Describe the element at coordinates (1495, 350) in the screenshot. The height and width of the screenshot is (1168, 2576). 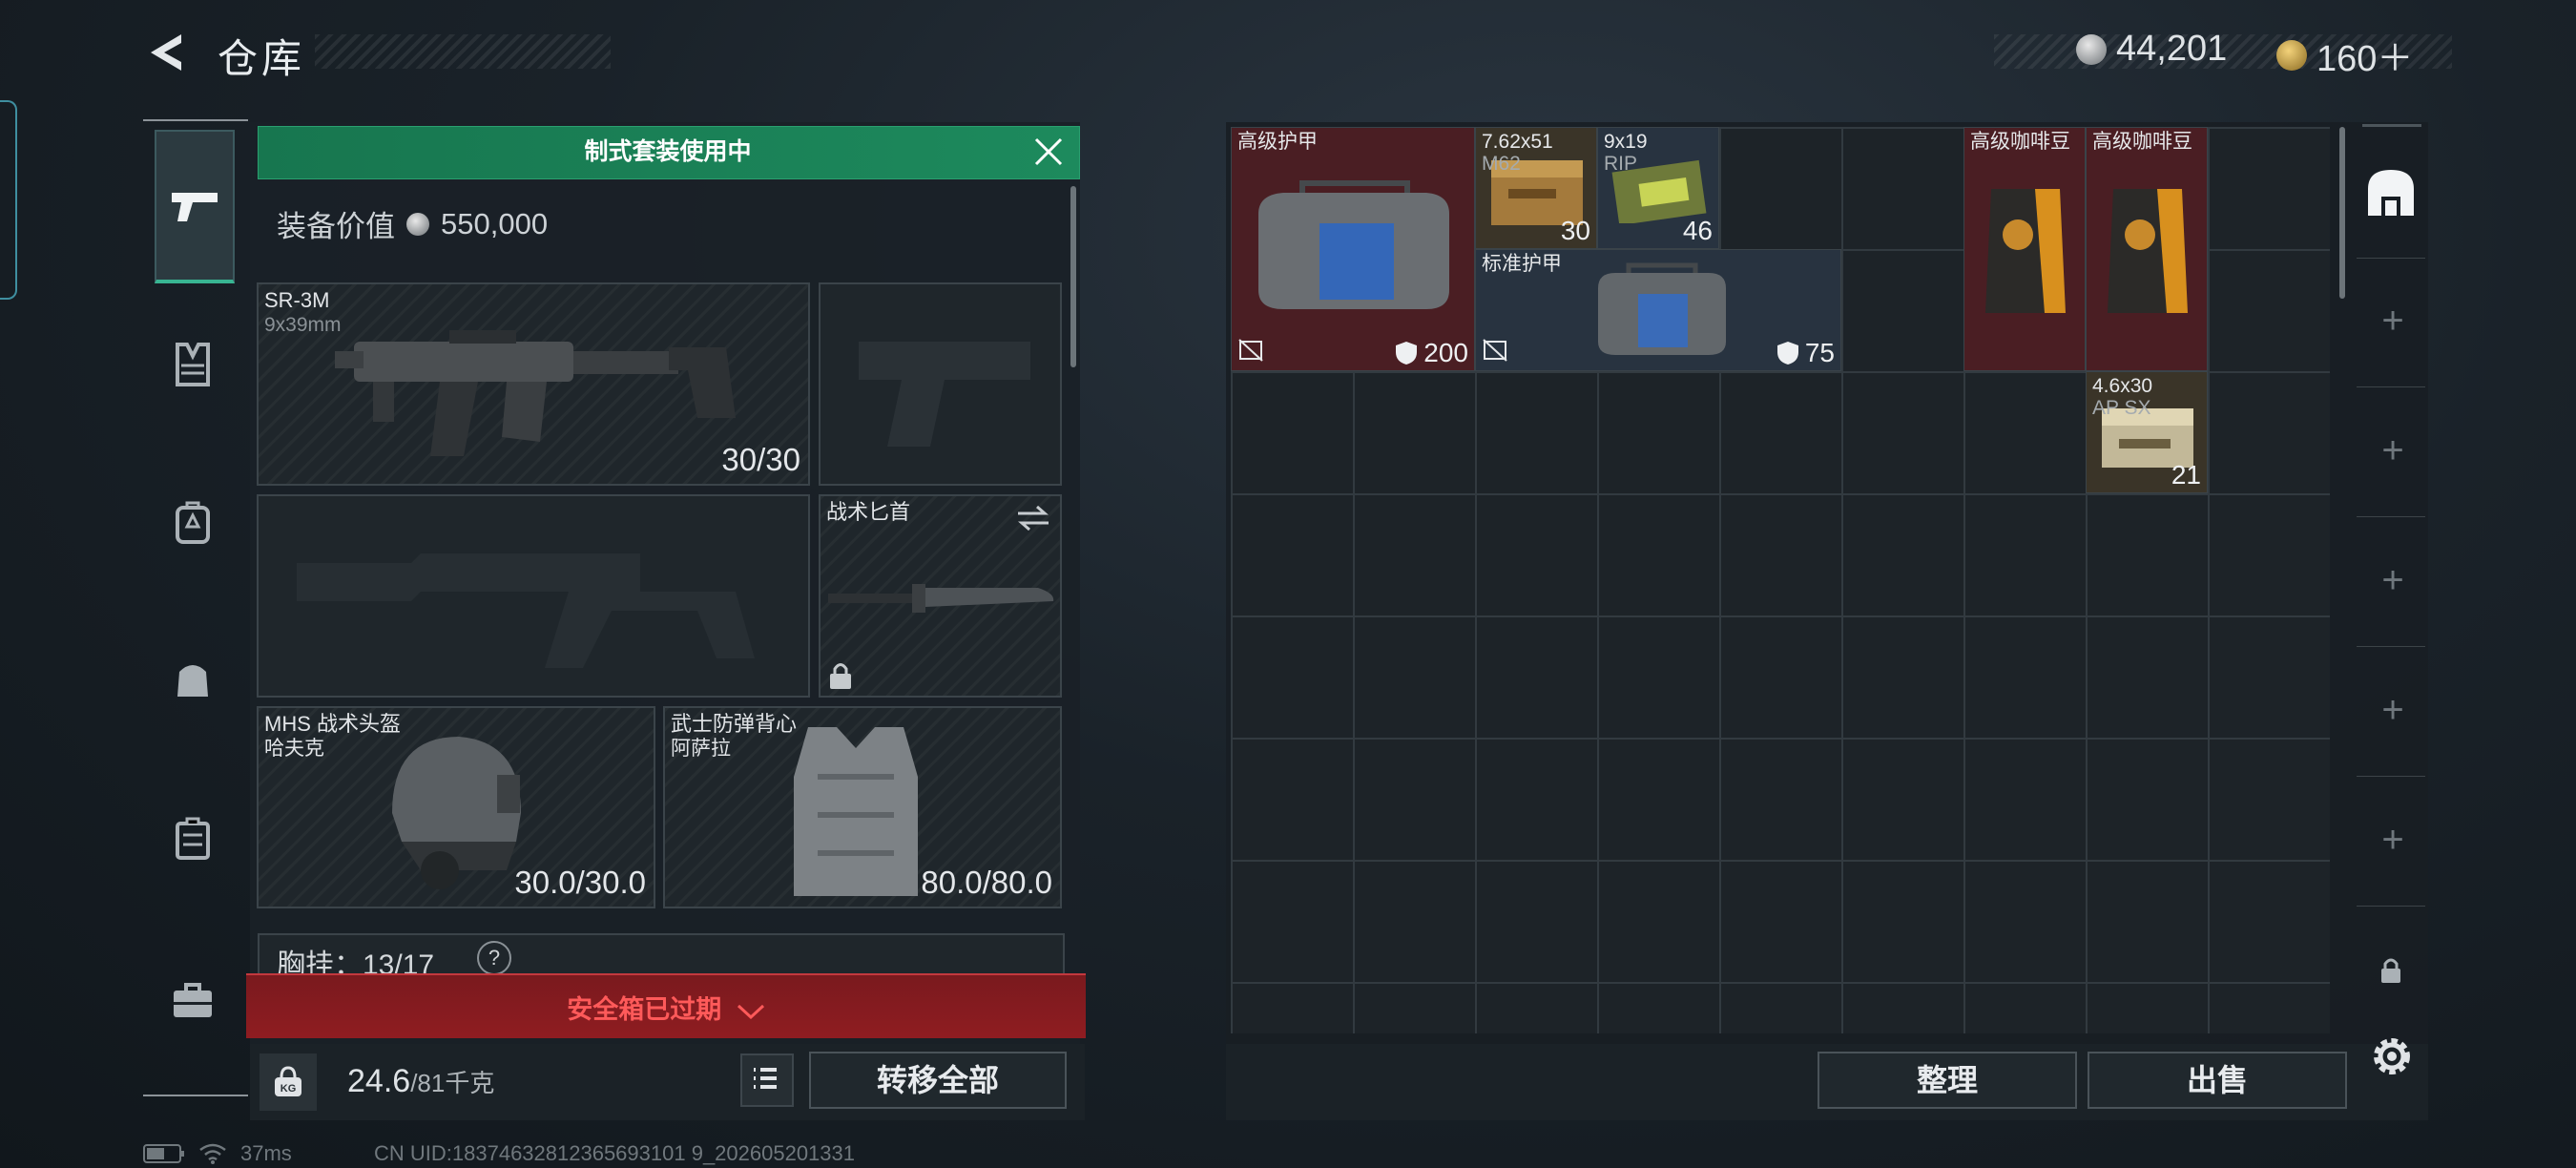
I see `no-repair-icon` at that location.